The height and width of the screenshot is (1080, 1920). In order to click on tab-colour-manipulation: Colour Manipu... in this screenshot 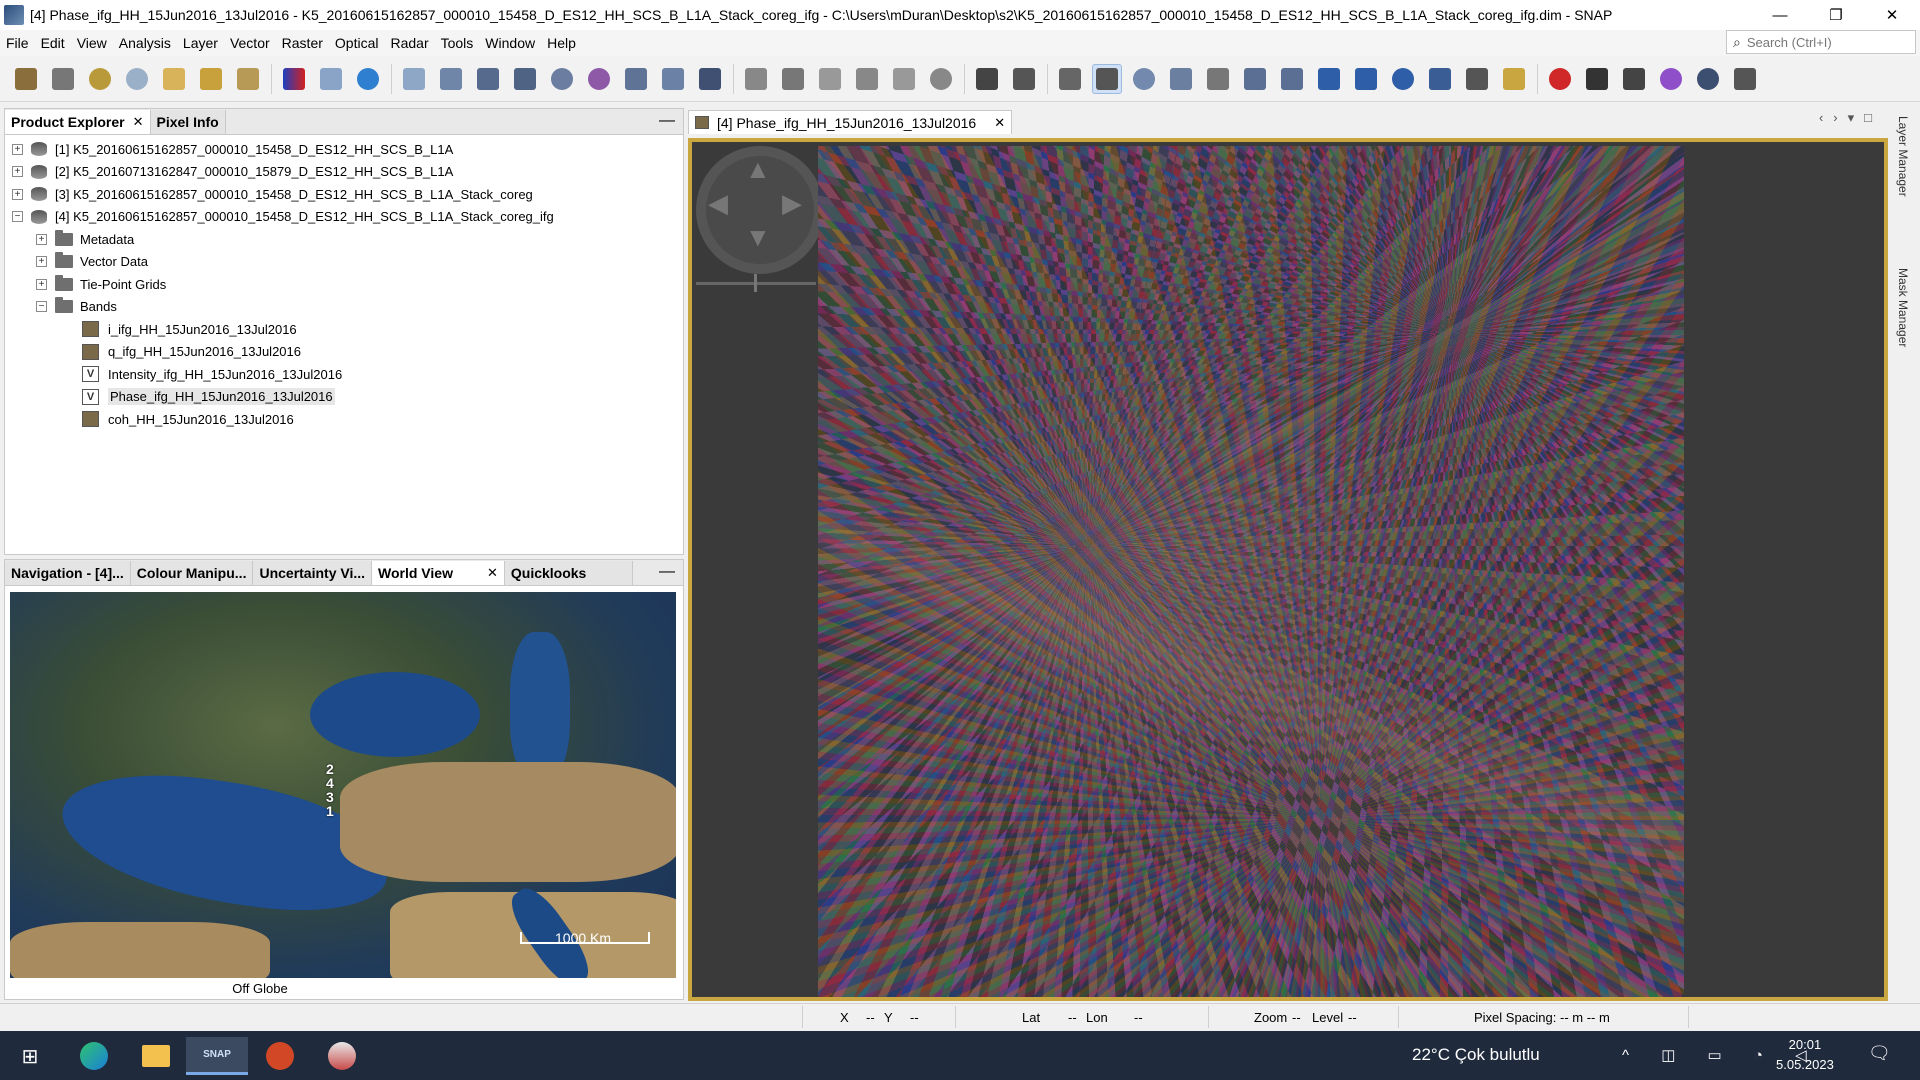, I will do `click(192, 573)`.